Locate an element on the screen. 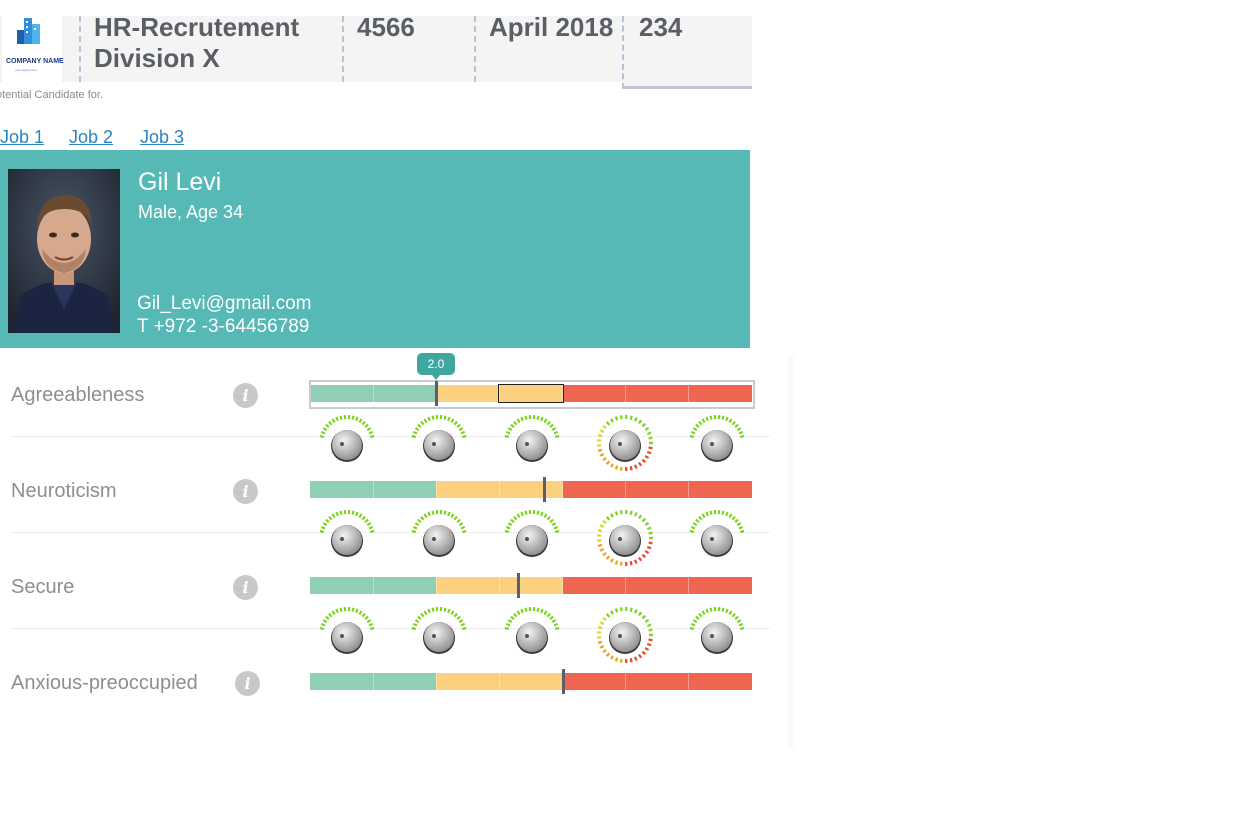 Image resolution: width=1260 pixels, height=820 pixels. count-cell: 234 is located at coordinates (687, 50).